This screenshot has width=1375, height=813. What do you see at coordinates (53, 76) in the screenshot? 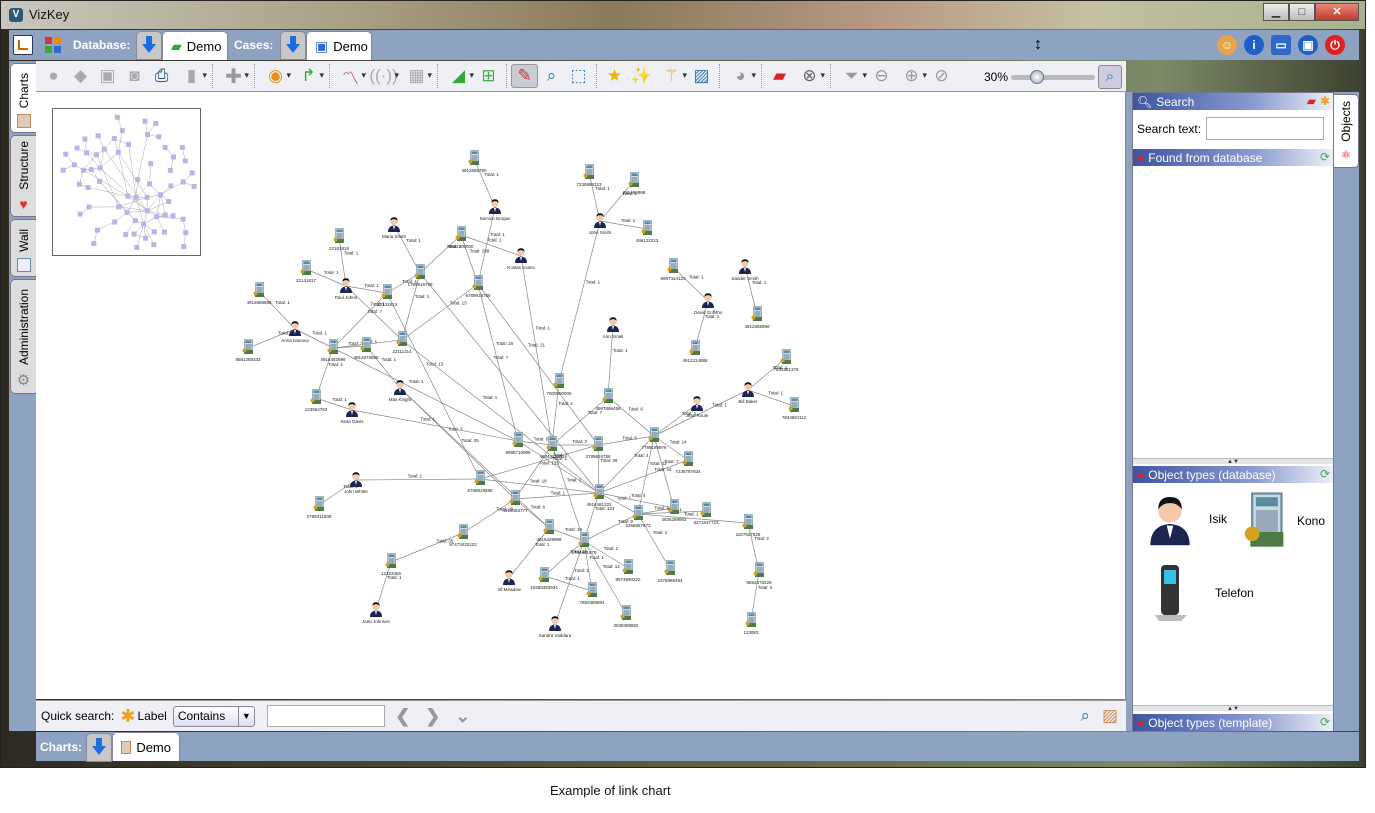
I see `disc-icon: ●` at bounding box center [53, 76].